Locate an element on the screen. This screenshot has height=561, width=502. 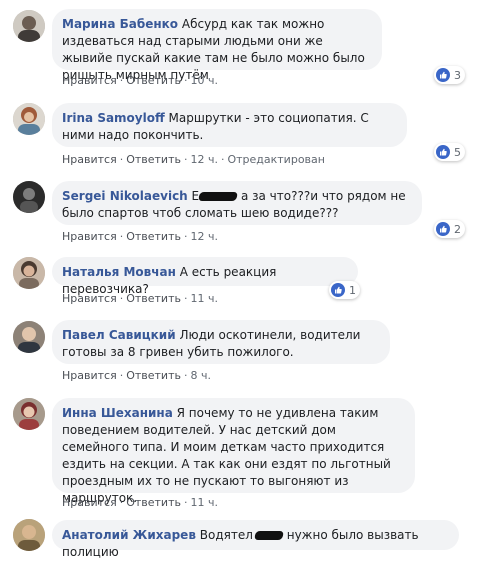
reaction-number: 2 is located at coordinates (457, 229).